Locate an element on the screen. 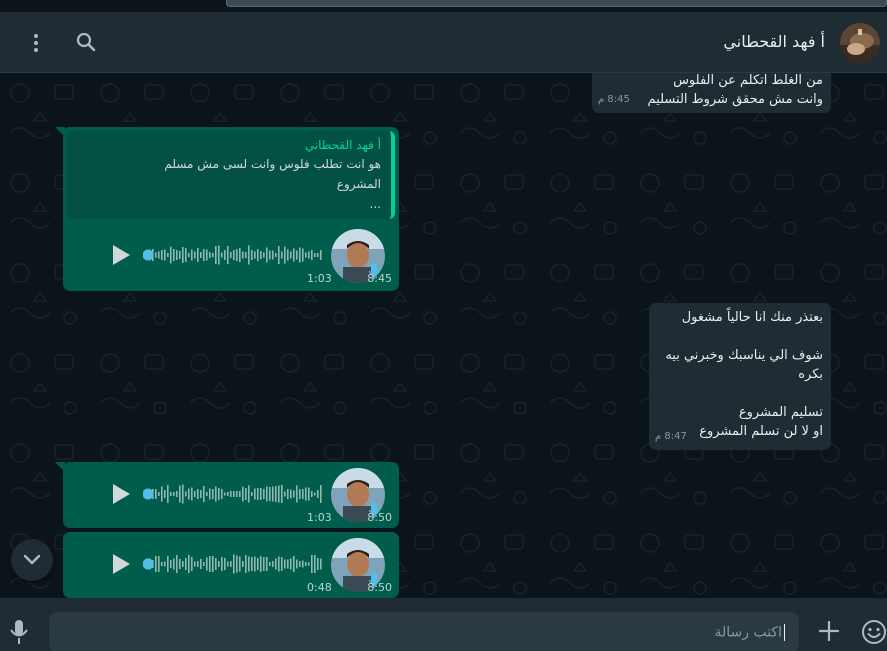  incoming-voice-message: 0:48 8:50 is located at coordinates (231, 565).